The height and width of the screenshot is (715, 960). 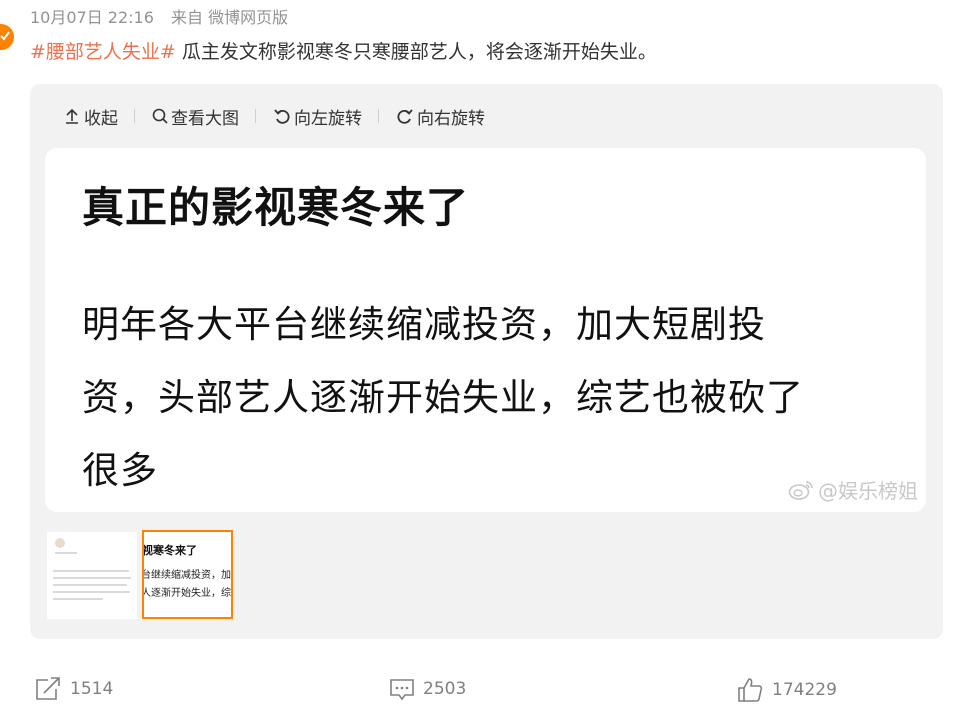 I want to click on image-line: 明年各大平台继续缩减投资，加大短剧投, so click(x=424, y=324).